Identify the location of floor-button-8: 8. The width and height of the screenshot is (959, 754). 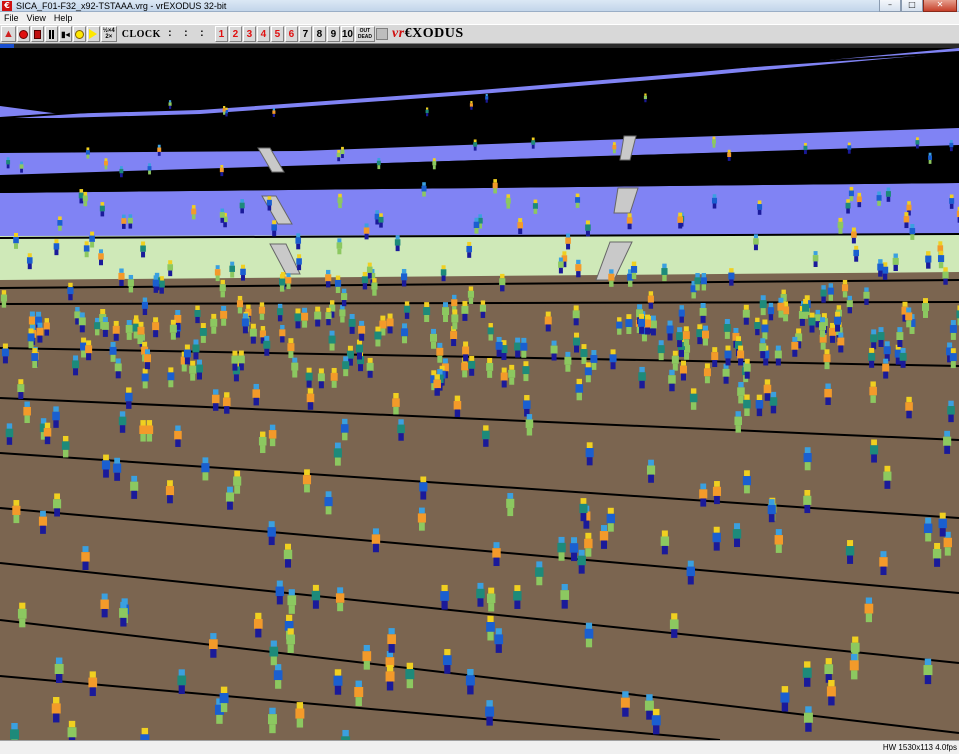
(319, 34).